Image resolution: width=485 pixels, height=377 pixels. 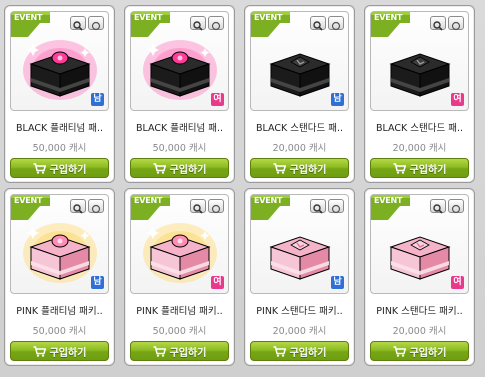 I want to click on item-card-6: EVENT 여 PINK 플래티넘 패키.. 50,000 캐시 구입하기, so click(x=179, y=277).